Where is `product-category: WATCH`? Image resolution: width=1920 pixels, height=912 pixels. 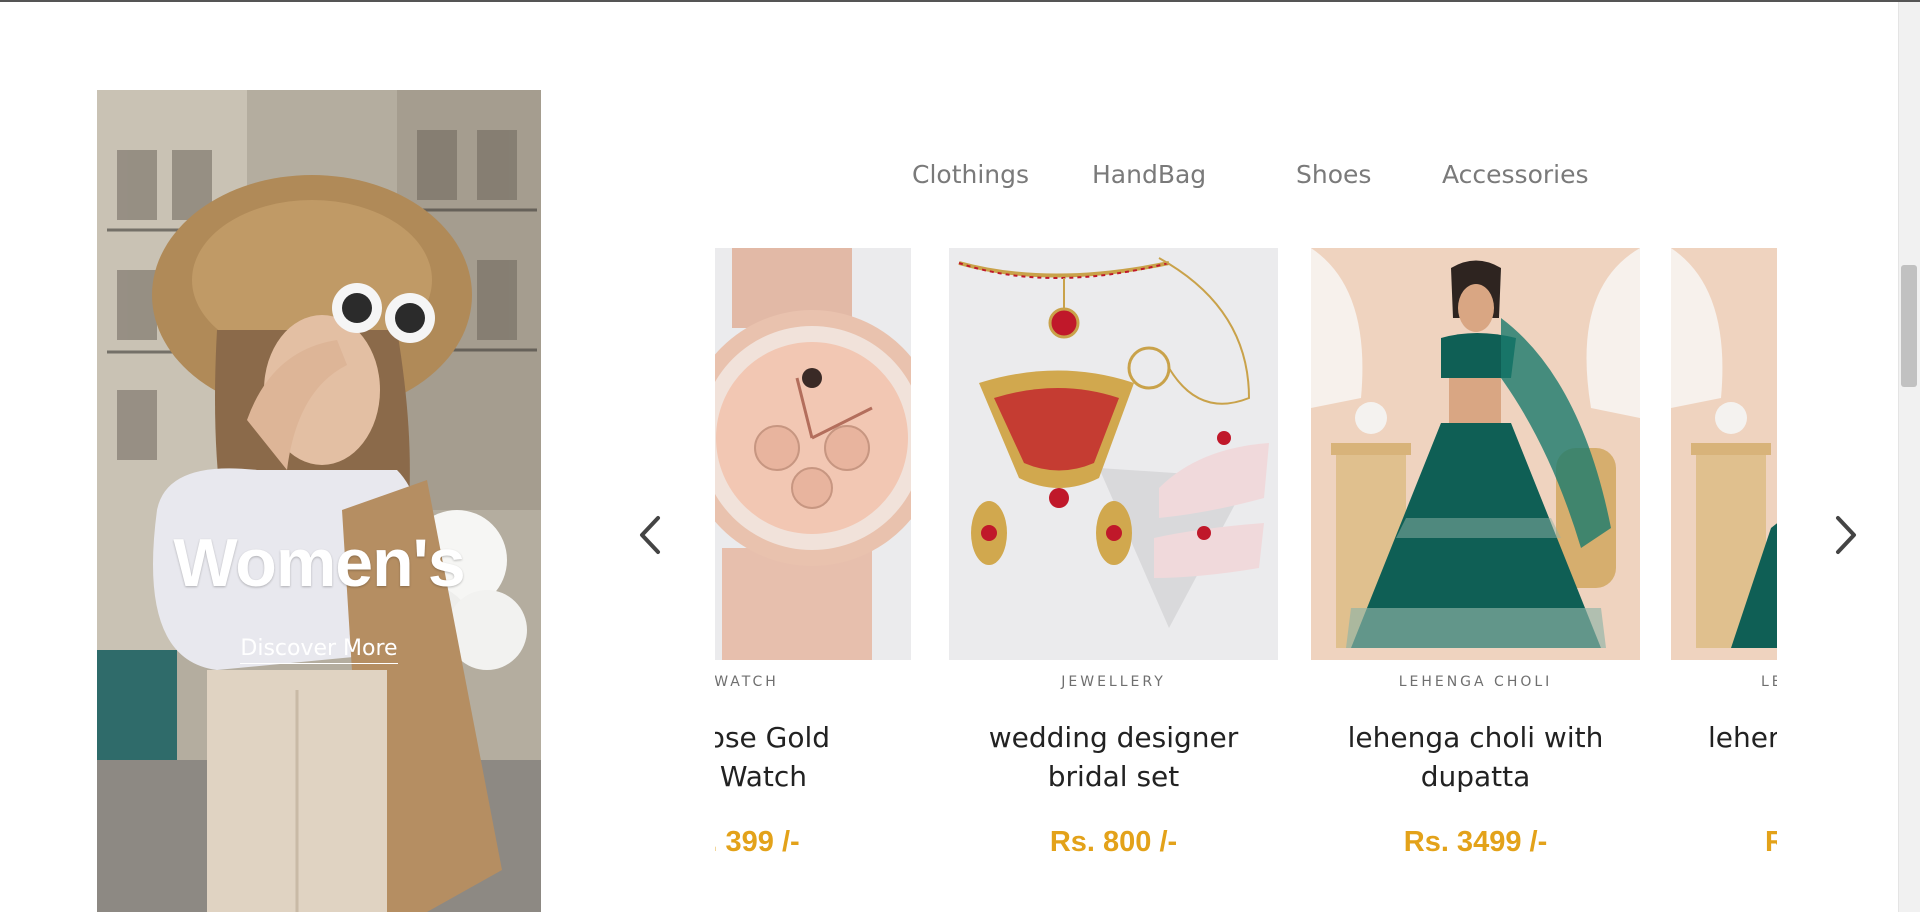
product-category: WATCH is located at coordinates (747, 682).